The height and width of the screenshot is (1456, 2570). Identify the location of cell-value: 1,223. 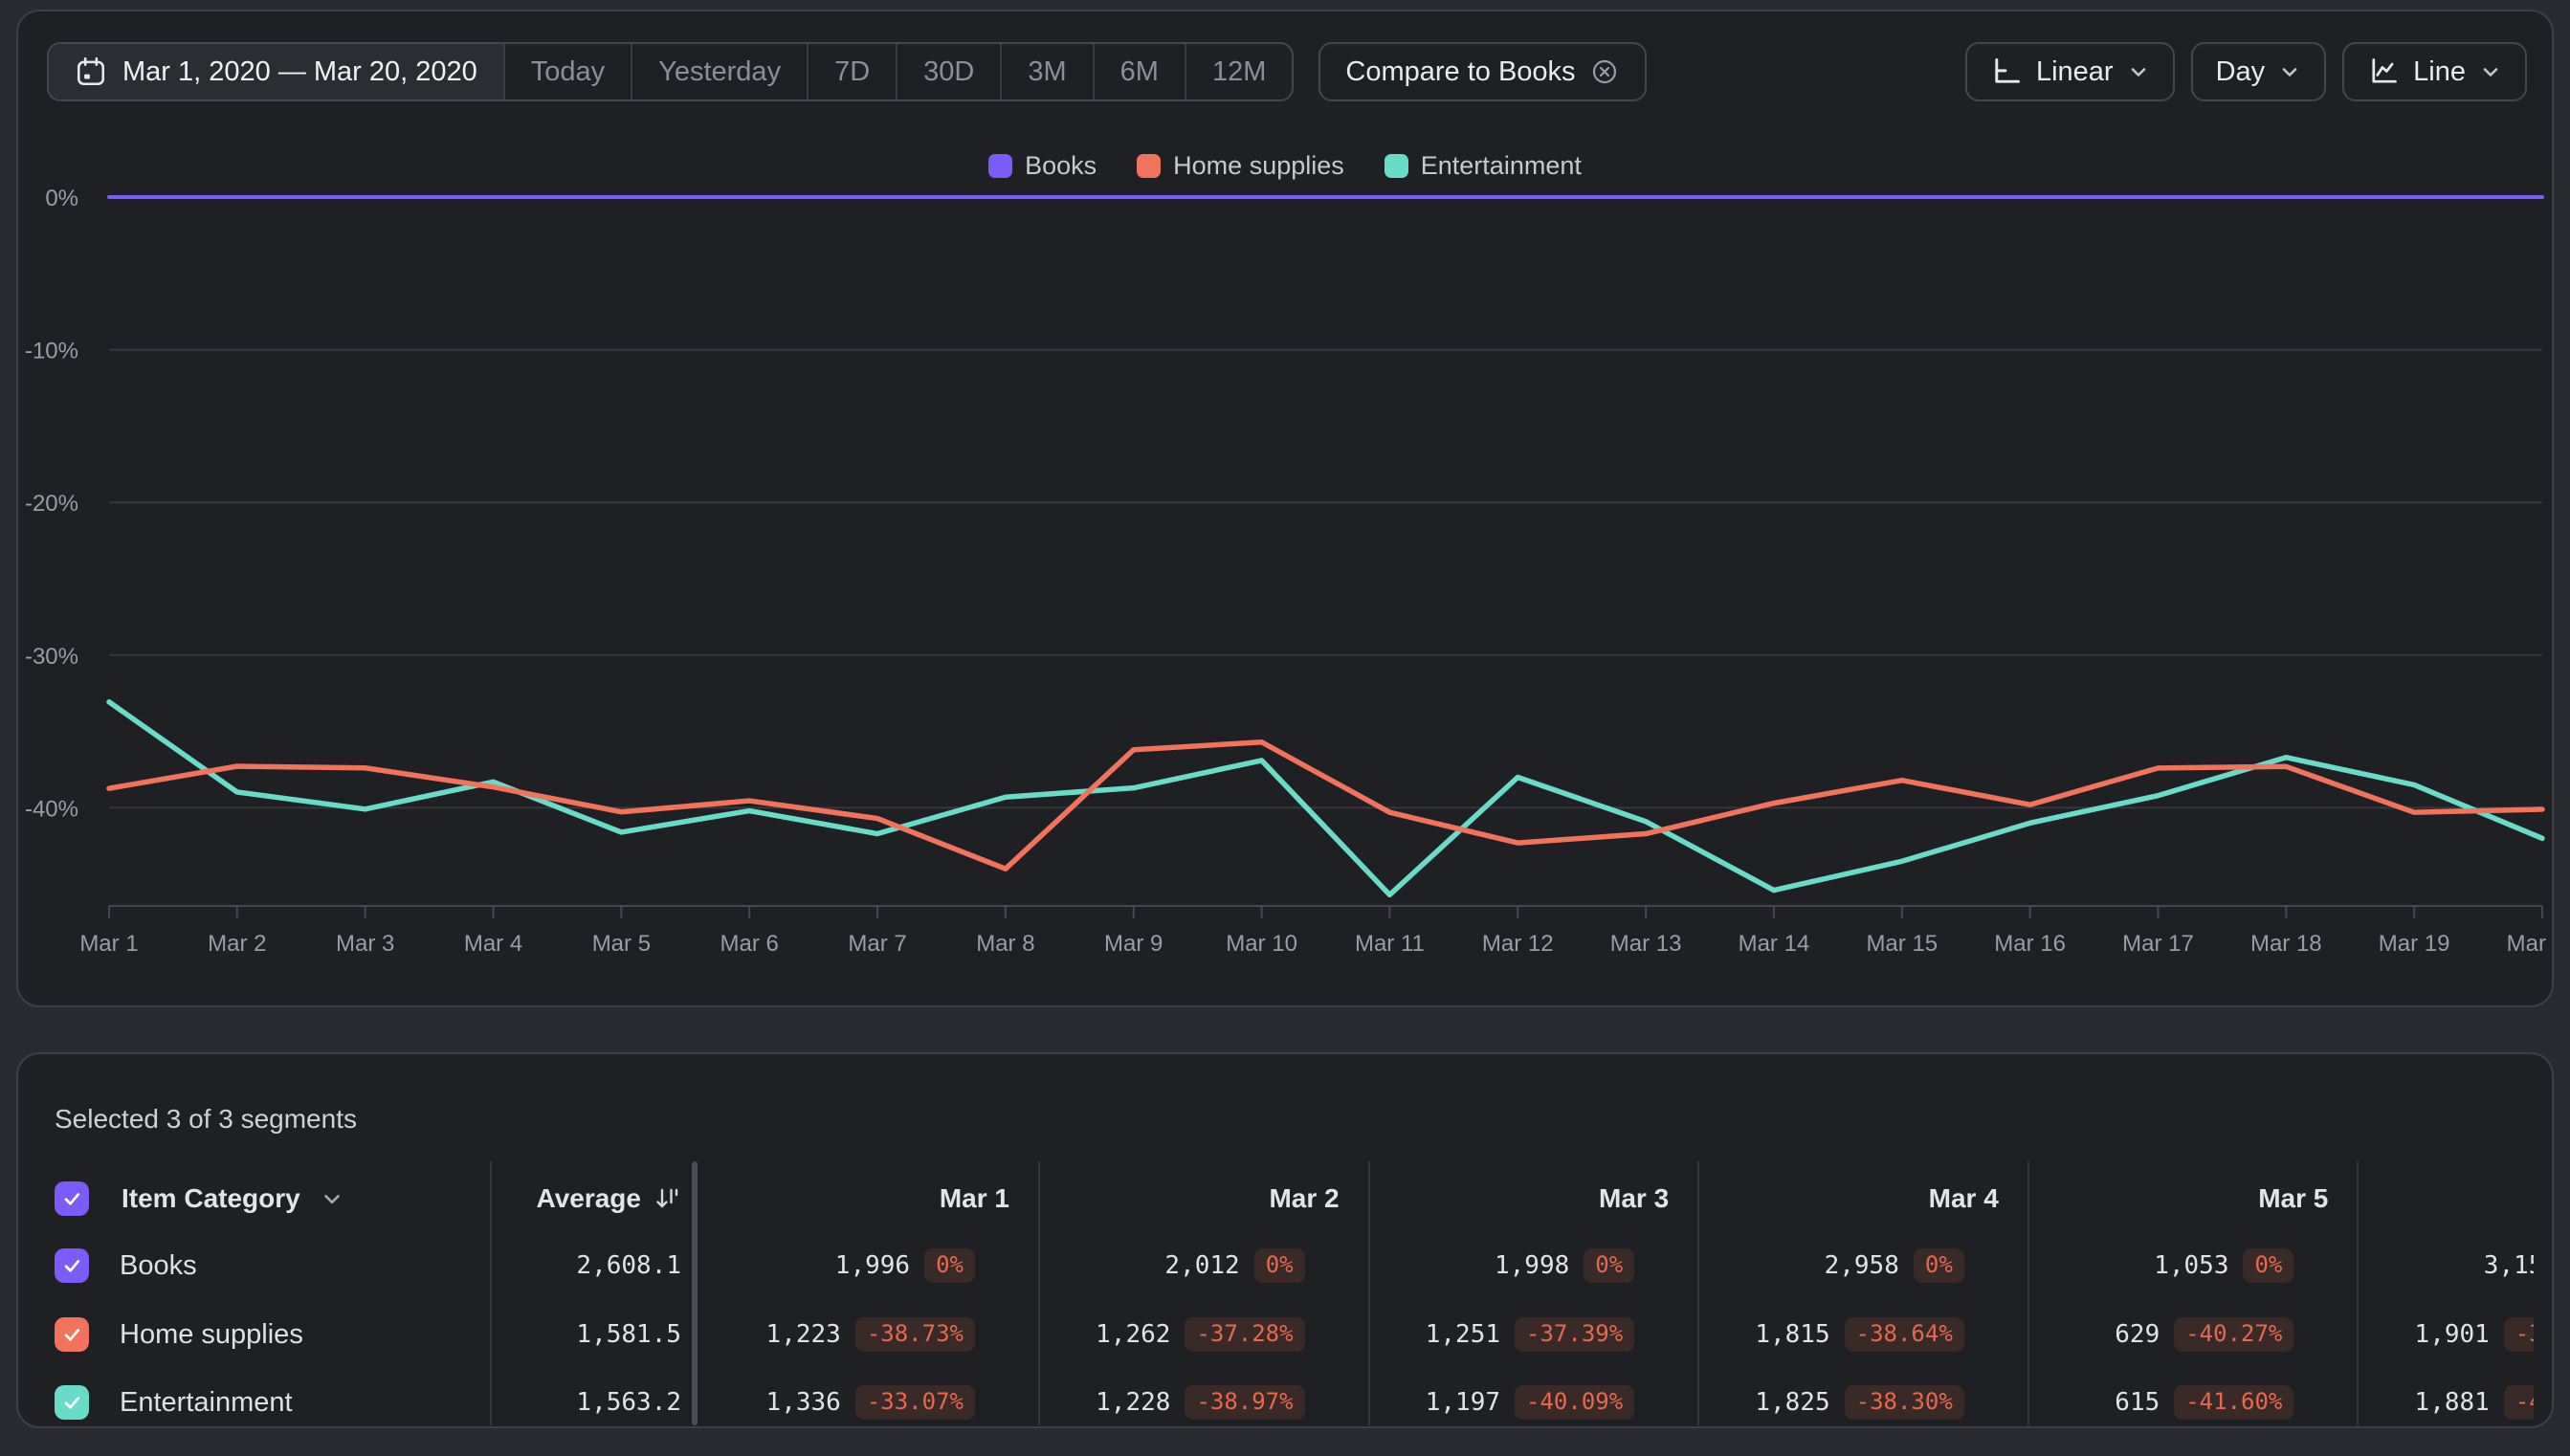
(803, 1335).